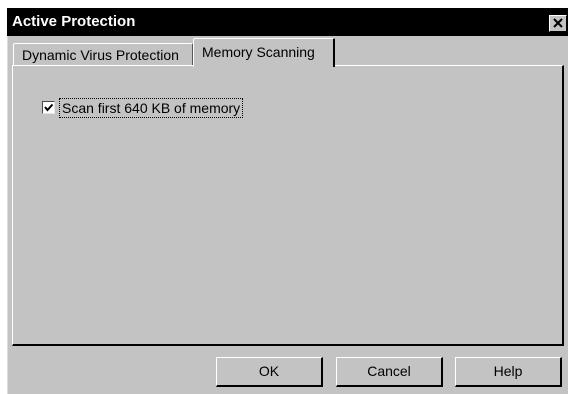 The height and width of the screenshot is (394, 568). I want to click on close-button, so click(558, 23).